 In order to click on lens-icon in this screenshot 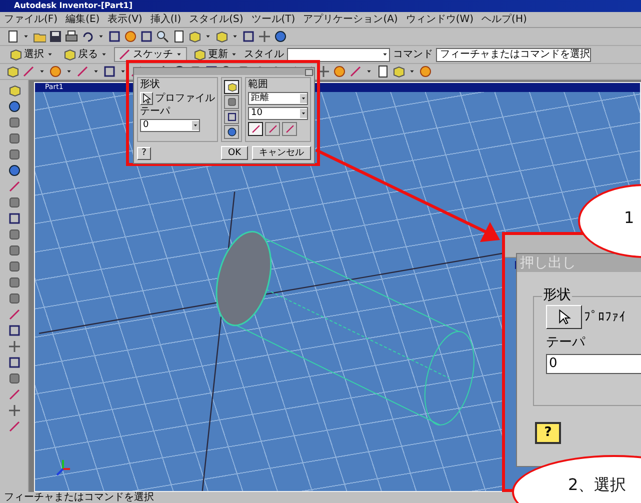, I will do `click(162, 36)`.